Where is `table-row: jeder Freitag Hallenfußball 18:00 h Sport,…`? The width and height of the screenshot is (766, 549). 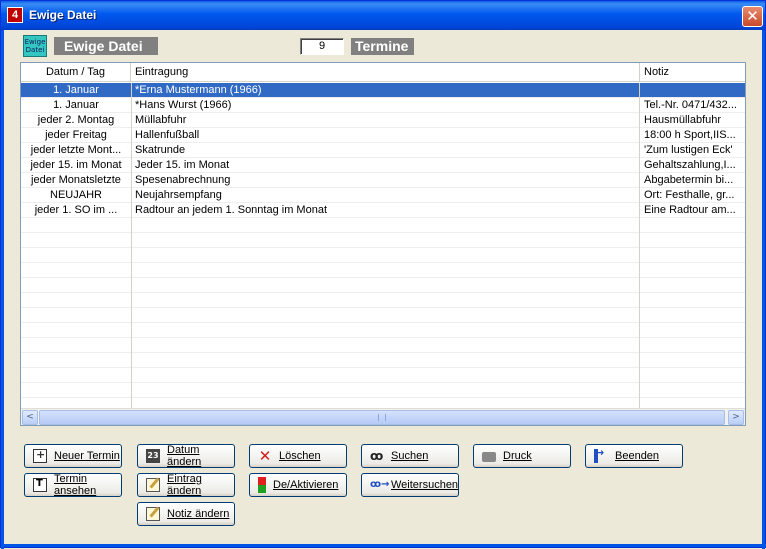 table-row: jeder Freitag Hallenfußball 18:00 h Sport,… is located at coordinates (383, 135).